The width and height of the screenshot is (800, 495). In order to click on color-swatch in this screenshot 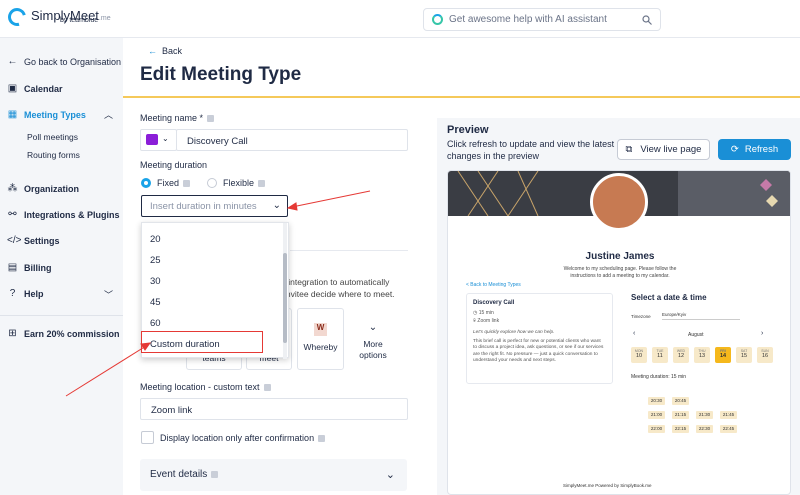, I will do `click(152, 139)`.